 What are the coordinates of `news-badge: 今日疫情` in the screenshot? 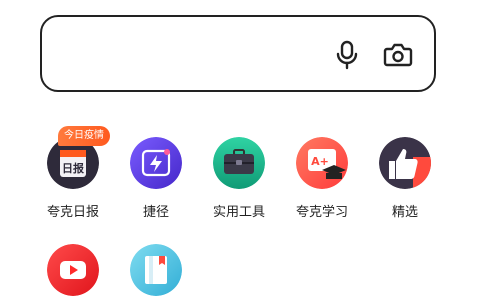 It's located at (84, 136).